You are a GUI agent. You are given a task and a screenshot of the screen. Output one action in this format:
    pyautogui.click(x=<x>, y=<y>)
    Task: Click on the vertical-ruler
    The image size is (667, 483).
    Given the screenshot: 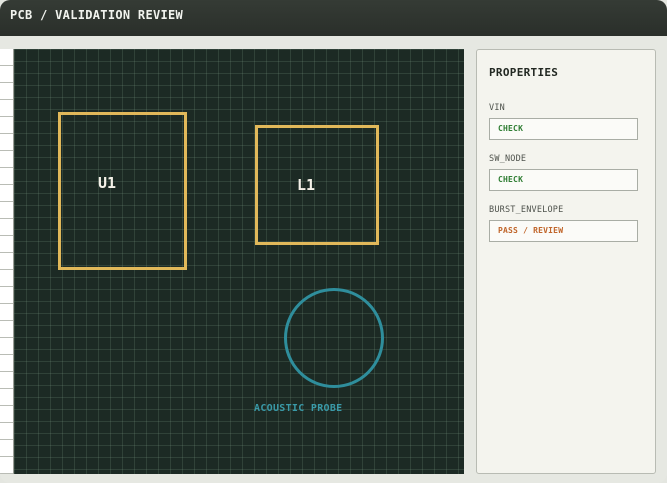 What is the action you would take?
    pyautogui.click(x=7, y=261)
    